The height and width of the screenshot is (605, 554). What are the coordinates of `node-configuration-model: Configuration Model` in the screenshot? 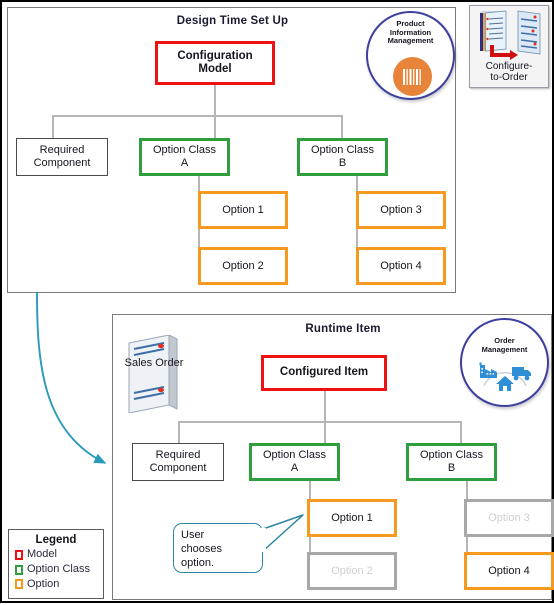 It's located at (215, 63).